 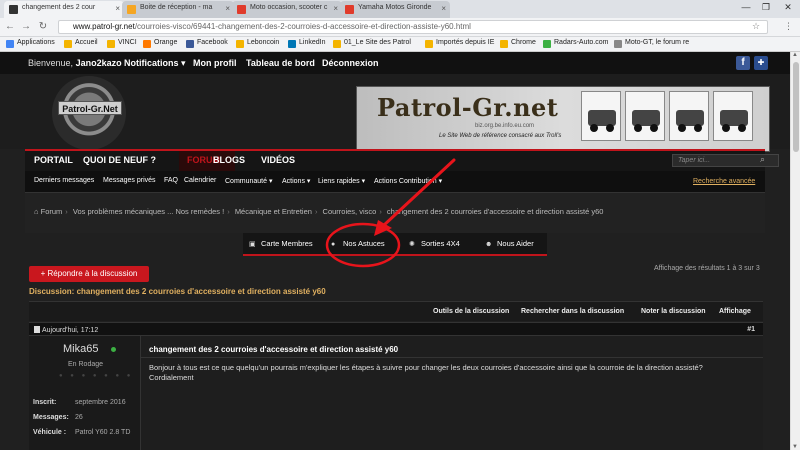 I want to click on page-scrollbar: ▲ ▼, so click(x=795, y=251).